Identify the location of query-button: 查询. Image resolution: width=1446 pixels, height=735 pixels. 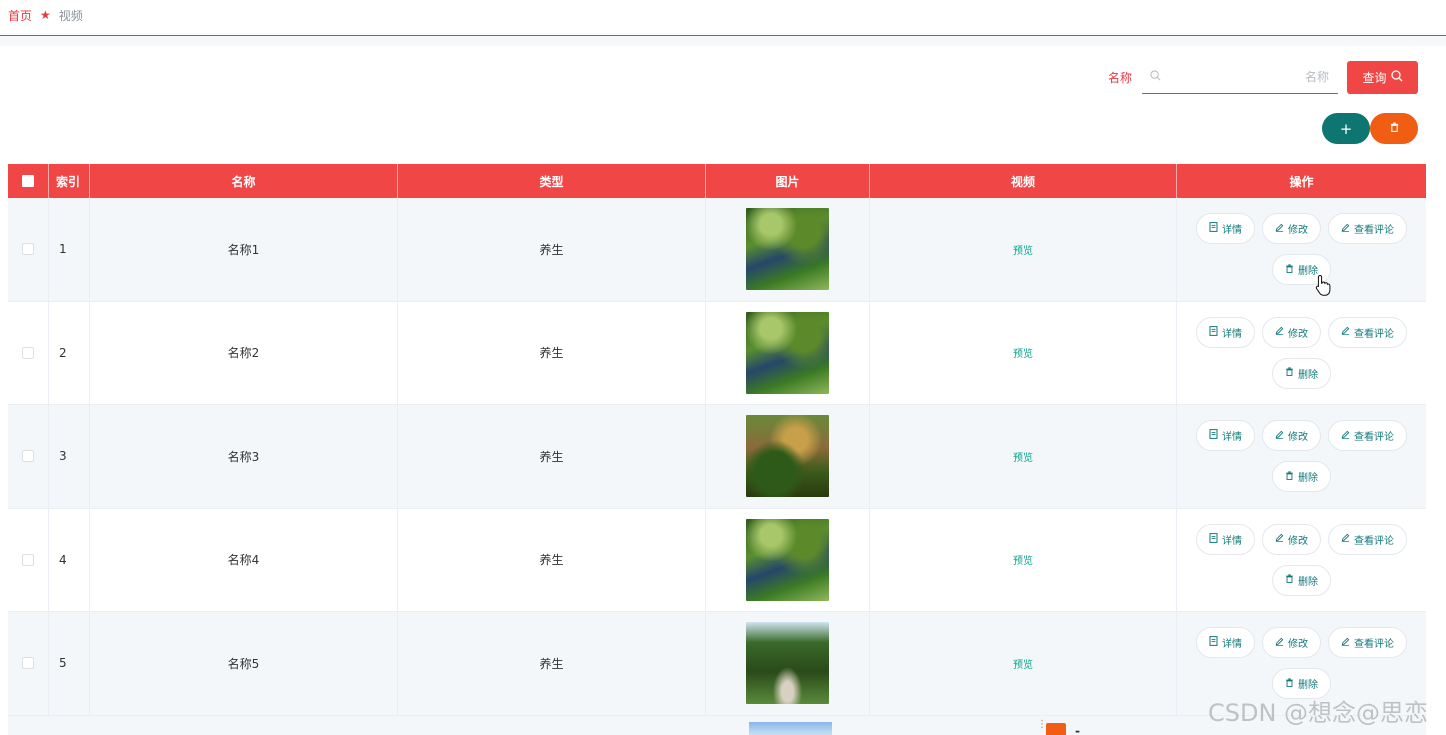
(1382, 77).